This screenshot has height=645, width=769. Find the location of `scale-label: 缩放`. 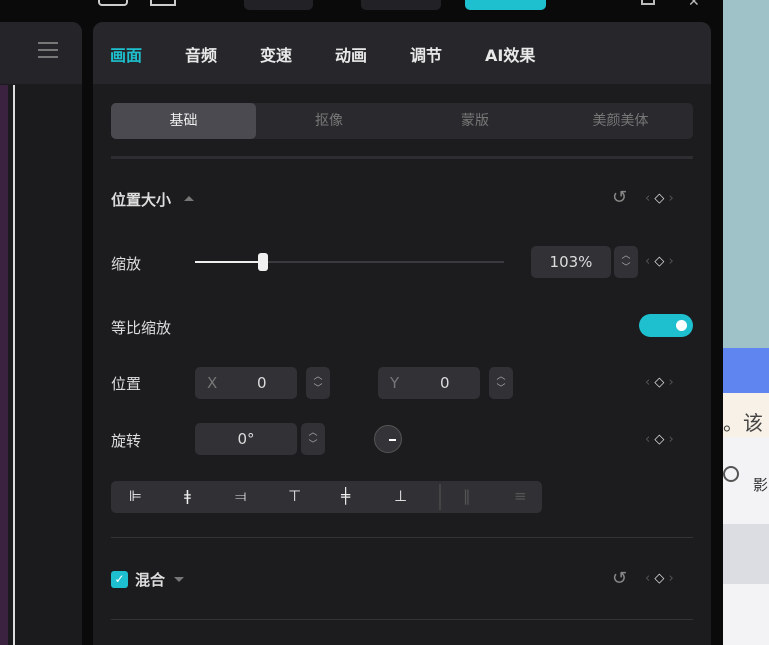

scale-label: 缩放 is located at coordinates (126, 264).